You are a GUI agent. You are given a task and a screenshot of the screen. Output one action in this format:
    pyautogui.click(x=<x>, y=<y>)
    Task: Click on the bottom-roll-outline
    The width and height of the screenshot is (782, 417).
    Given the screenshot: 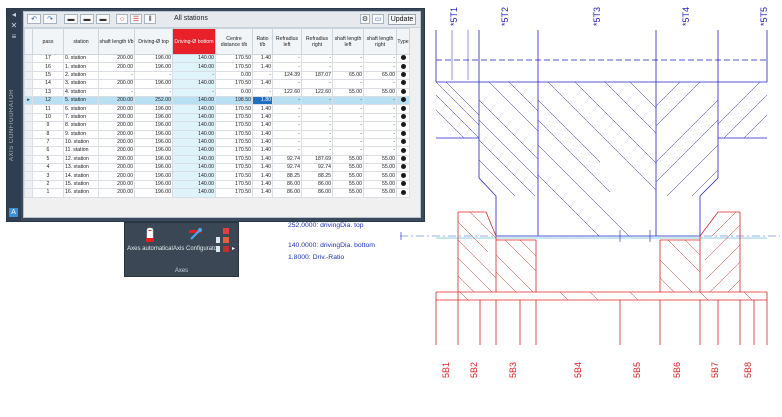 What is the action you would take?
    pyautogui.click(x=601, y=278)
    